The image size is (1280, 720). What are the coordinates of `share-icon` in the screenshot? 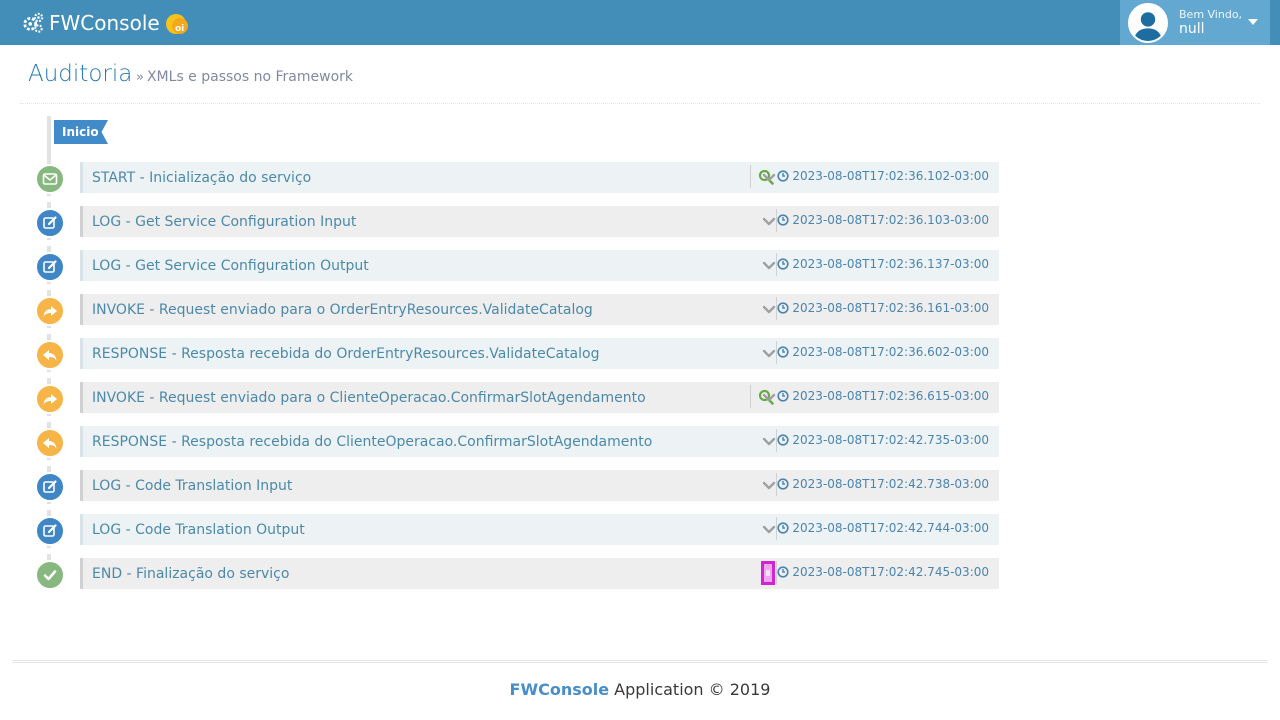 It's located at (50, 399).